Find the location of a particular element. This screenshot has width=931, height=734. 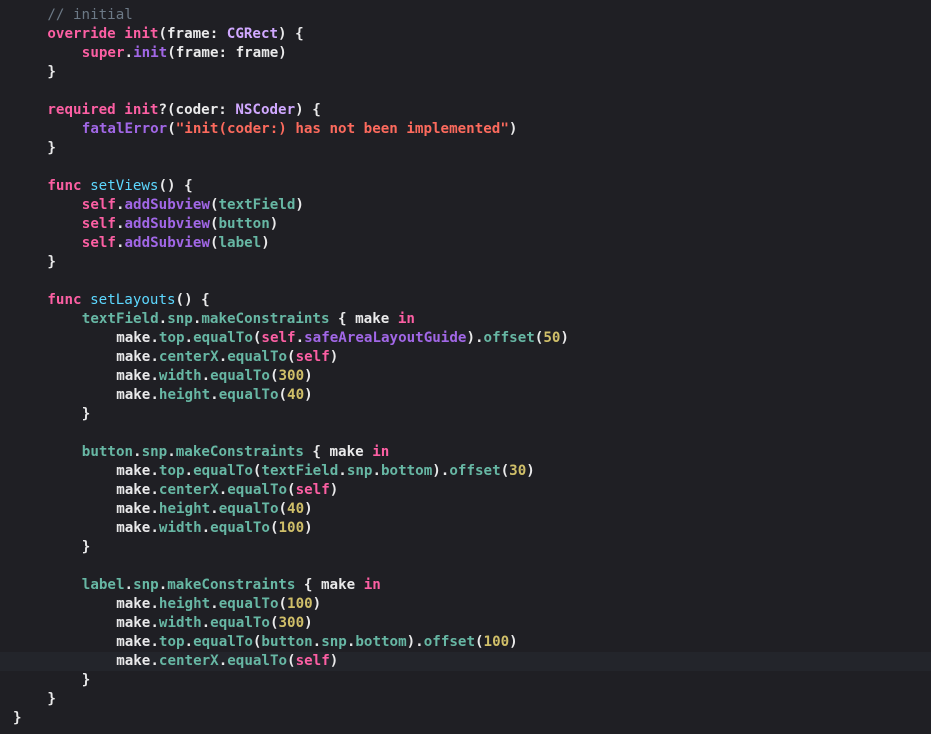

code-line: // initial is located at coordinates (465, 15).